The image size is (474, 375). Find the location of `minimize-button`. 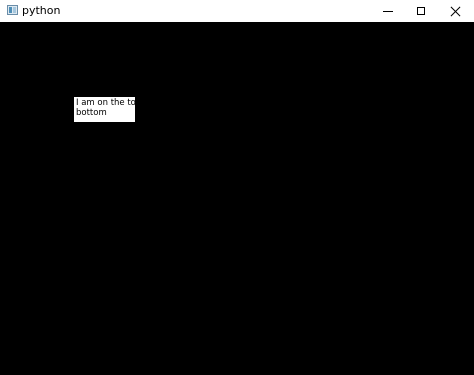

minimize-button is located at coordinates (388, 11).